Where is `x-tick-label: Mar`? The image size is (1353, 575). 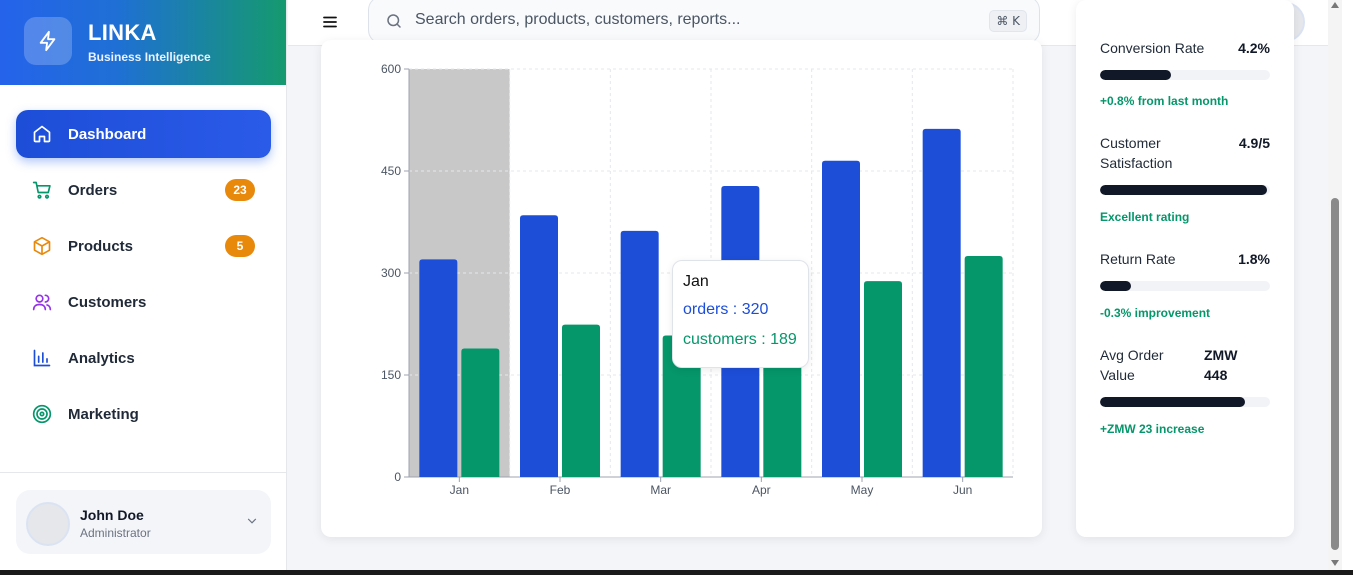 x-tick-label: Mar is located at coordinates (660, 490).